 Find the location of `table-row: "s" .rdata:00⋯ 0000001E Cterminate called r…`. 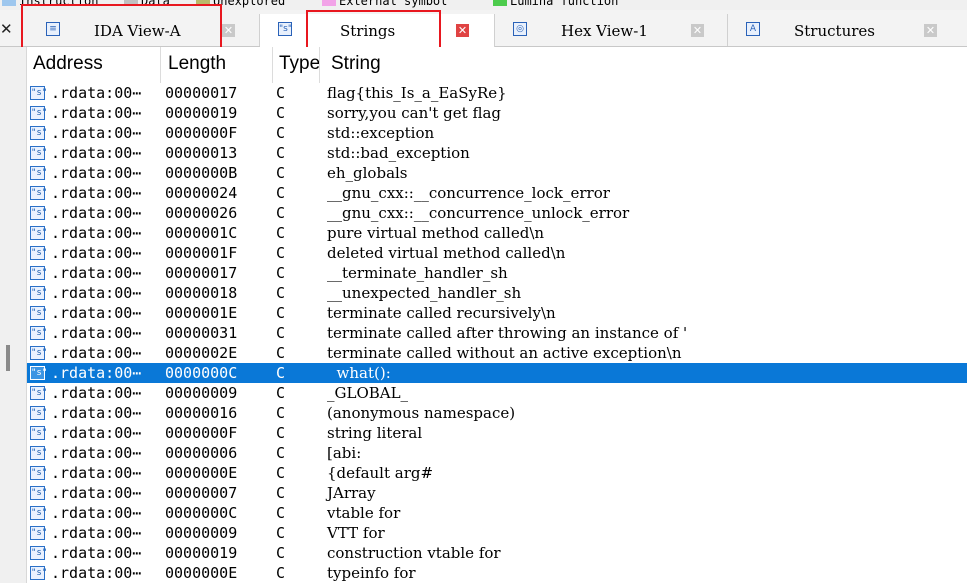

table-row: "s" .rdata:00⋯ 0000001E Cterminate called r… is located at coordinates (497, 313).